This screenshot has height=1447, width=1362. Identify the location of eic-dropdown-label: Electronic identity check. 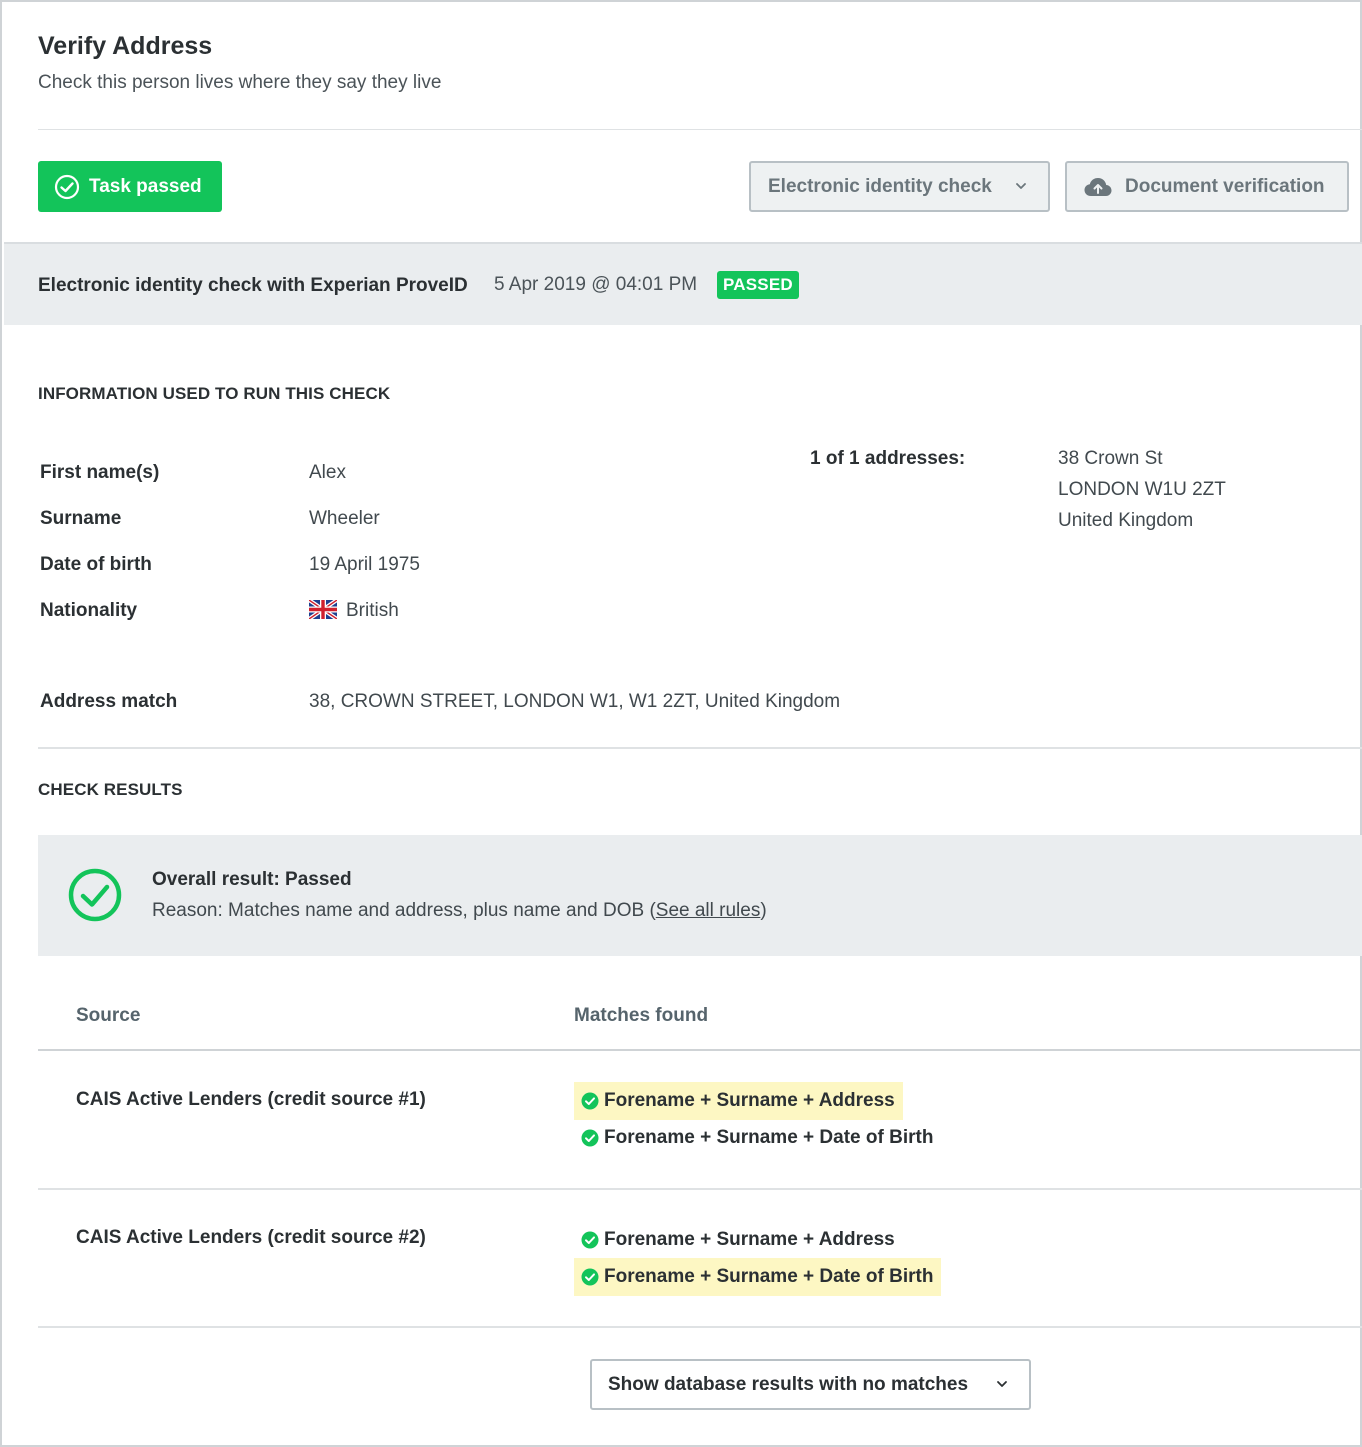
(880, 186).